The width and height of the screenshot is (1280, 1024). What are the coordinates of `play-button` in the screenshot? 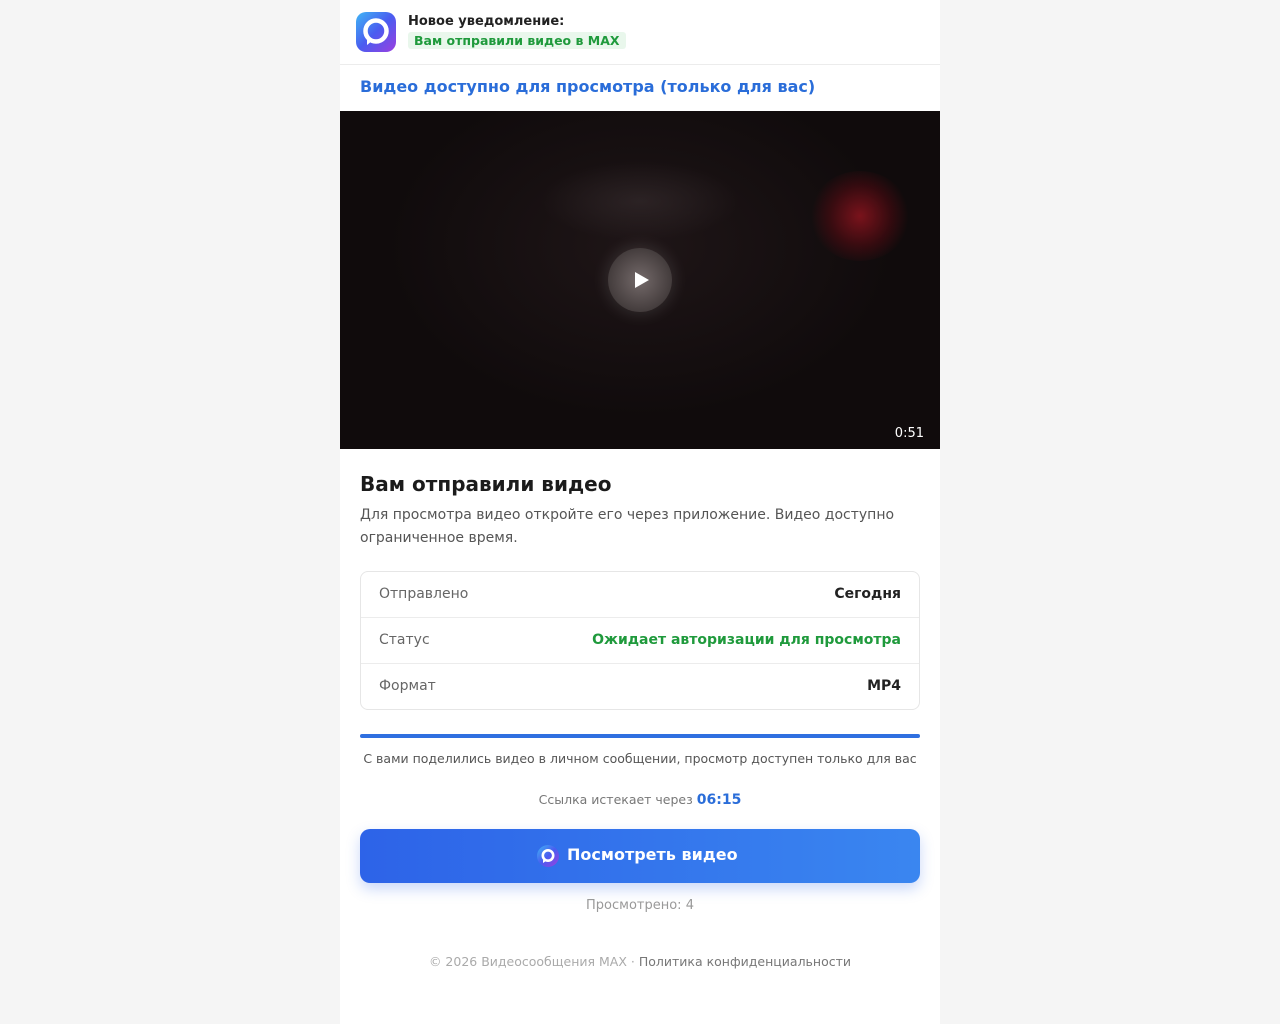 It's located at (640, 280).